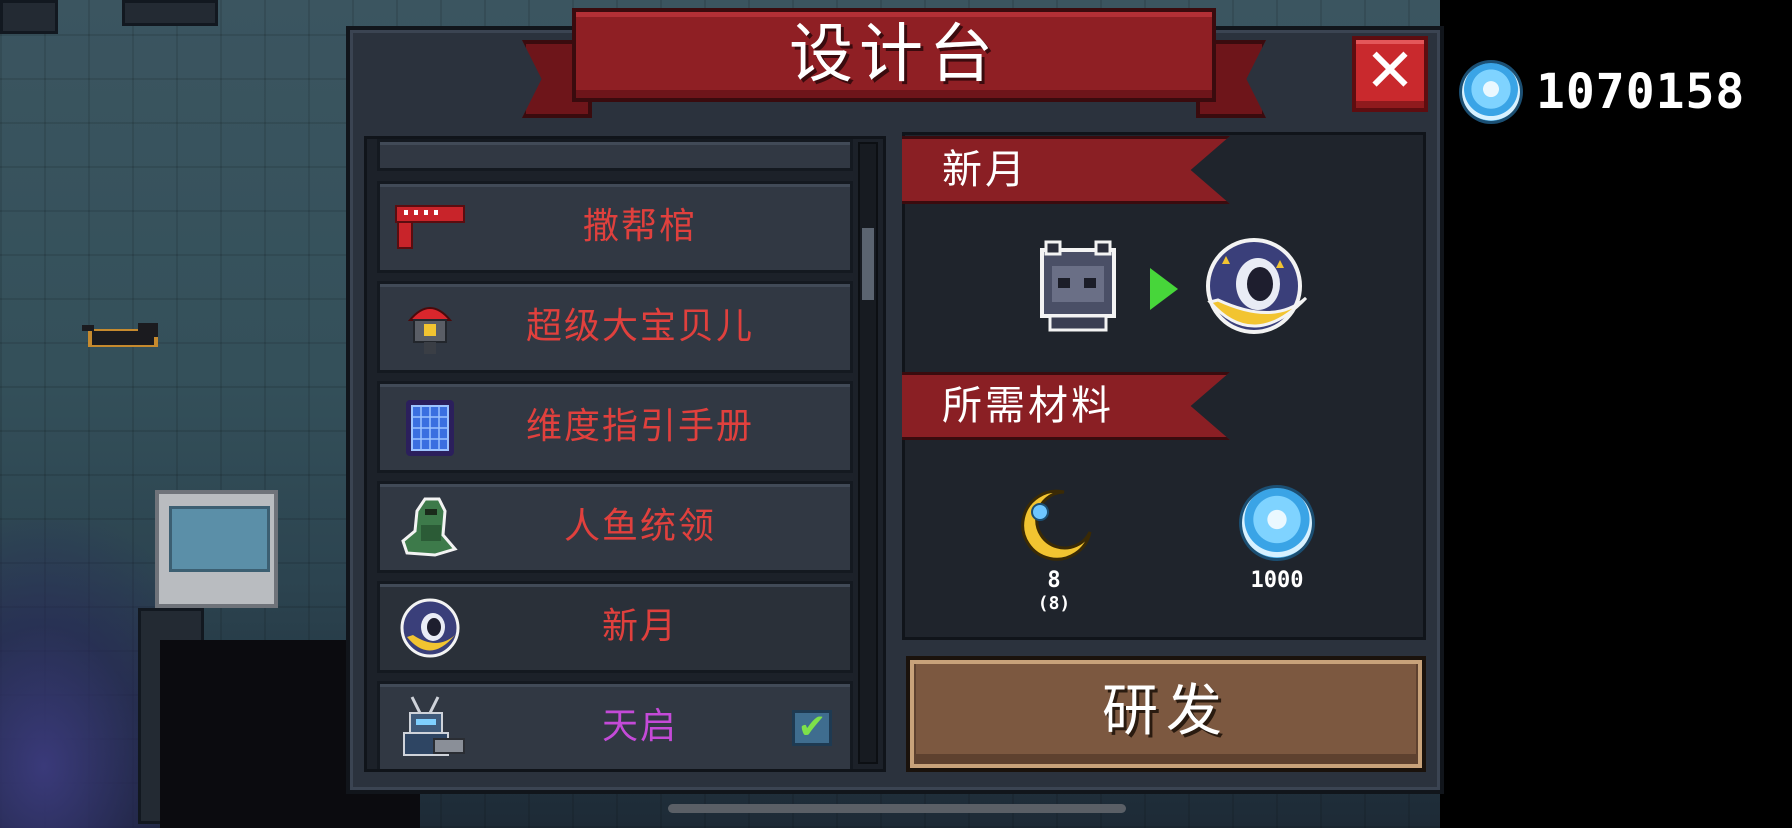  I want to click on material-count: 1000, so click(1277, 580).